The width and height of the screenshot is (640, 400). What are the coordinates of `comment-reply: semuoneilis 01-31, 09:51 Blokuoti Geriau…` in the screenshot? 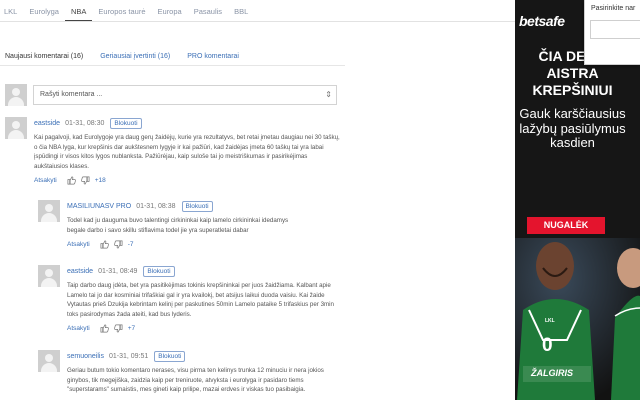 It's located at (189, 372).